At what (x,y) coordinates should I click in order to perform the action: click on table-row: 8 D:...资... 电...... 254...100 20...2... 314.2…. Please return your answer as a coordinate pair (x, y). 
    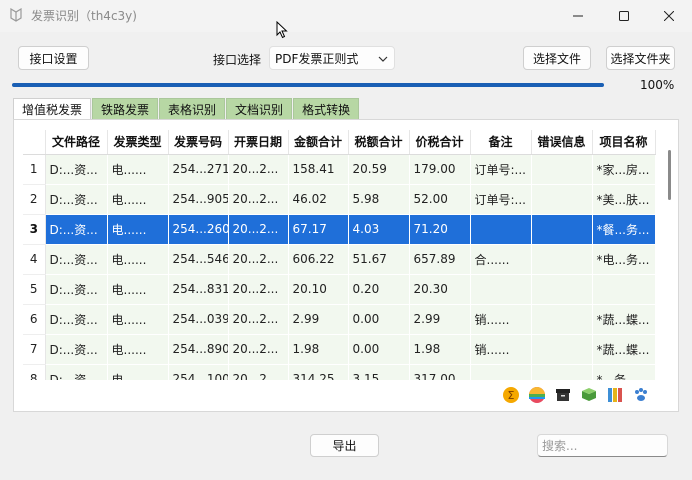
    Looking at the image, I should click on (339, 372).